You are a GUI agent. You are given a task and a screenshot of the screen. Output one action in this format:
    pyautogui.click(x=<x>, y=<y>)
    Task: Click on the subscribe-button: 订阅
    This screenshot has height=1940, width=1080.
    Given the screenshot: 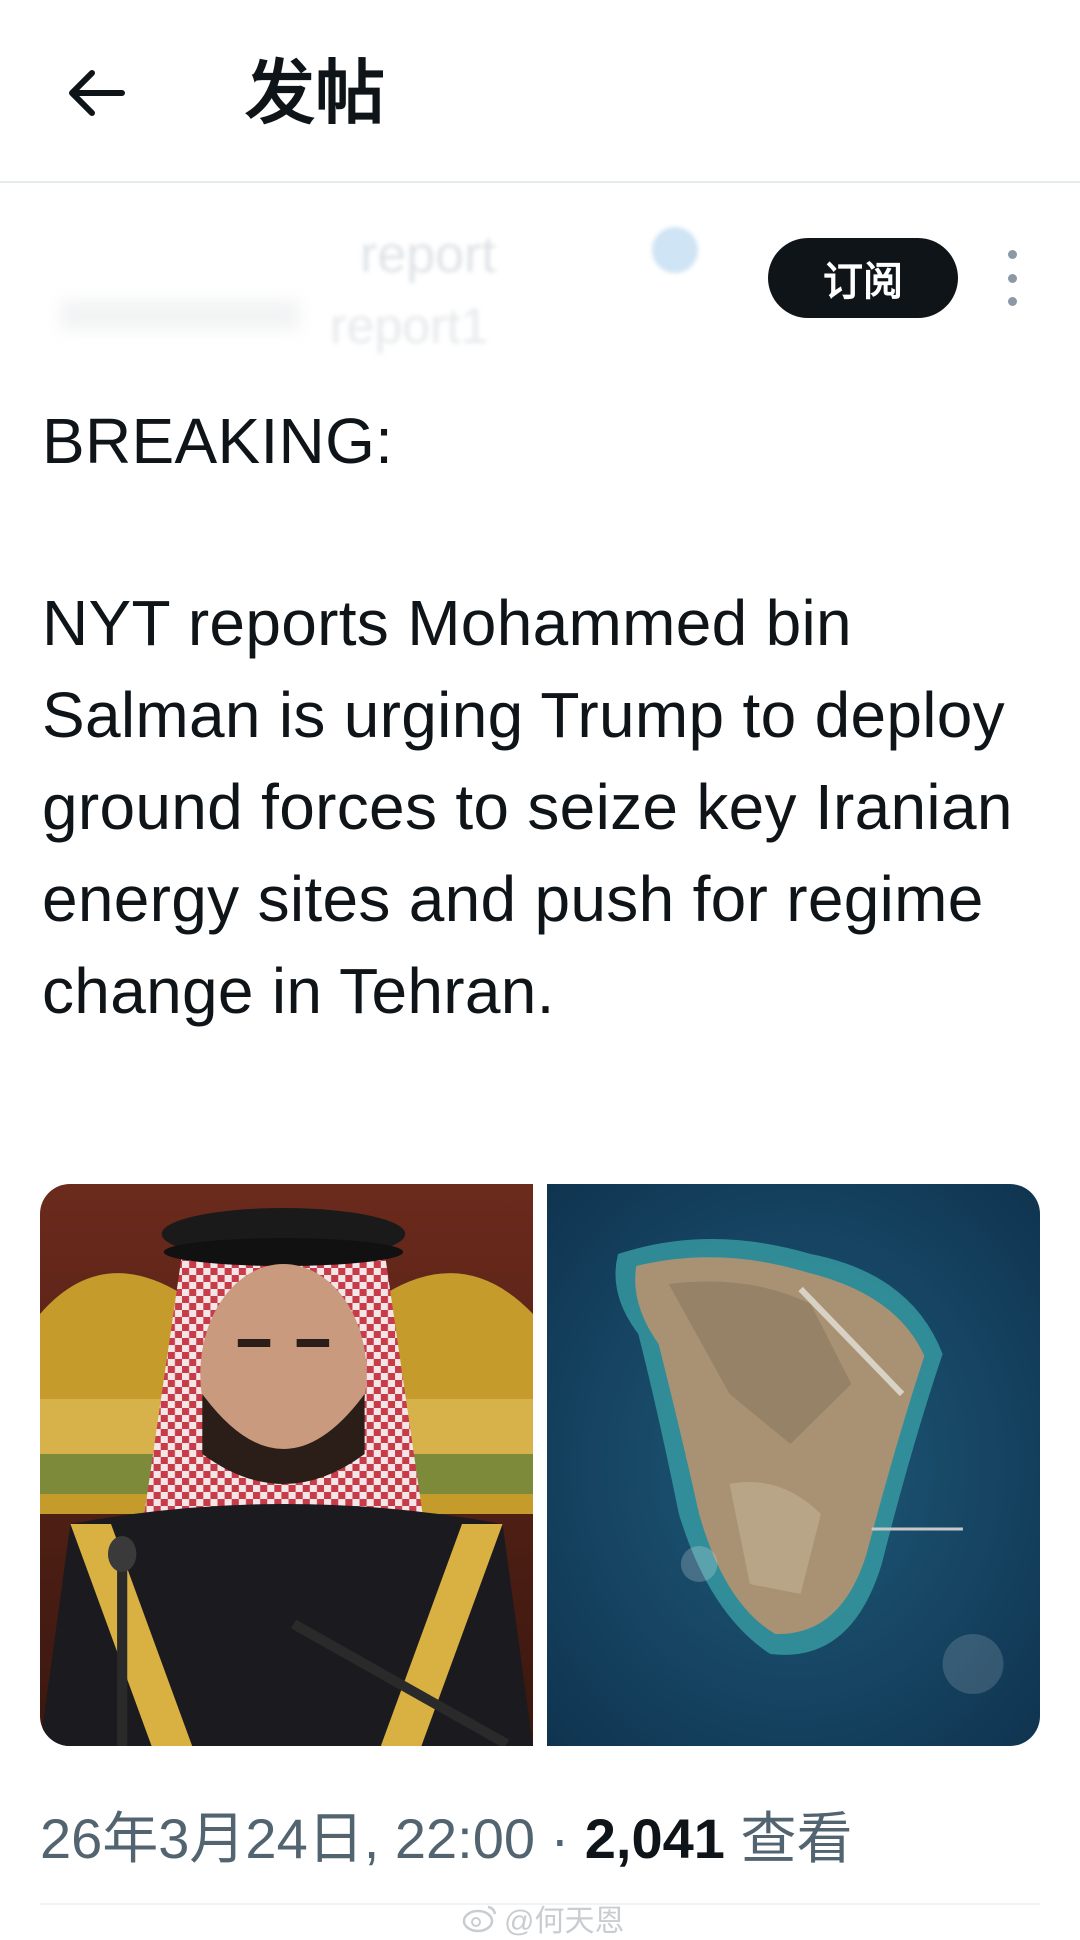 What is the action you would take?
    pyautogui.click(x=863, y=278)
    